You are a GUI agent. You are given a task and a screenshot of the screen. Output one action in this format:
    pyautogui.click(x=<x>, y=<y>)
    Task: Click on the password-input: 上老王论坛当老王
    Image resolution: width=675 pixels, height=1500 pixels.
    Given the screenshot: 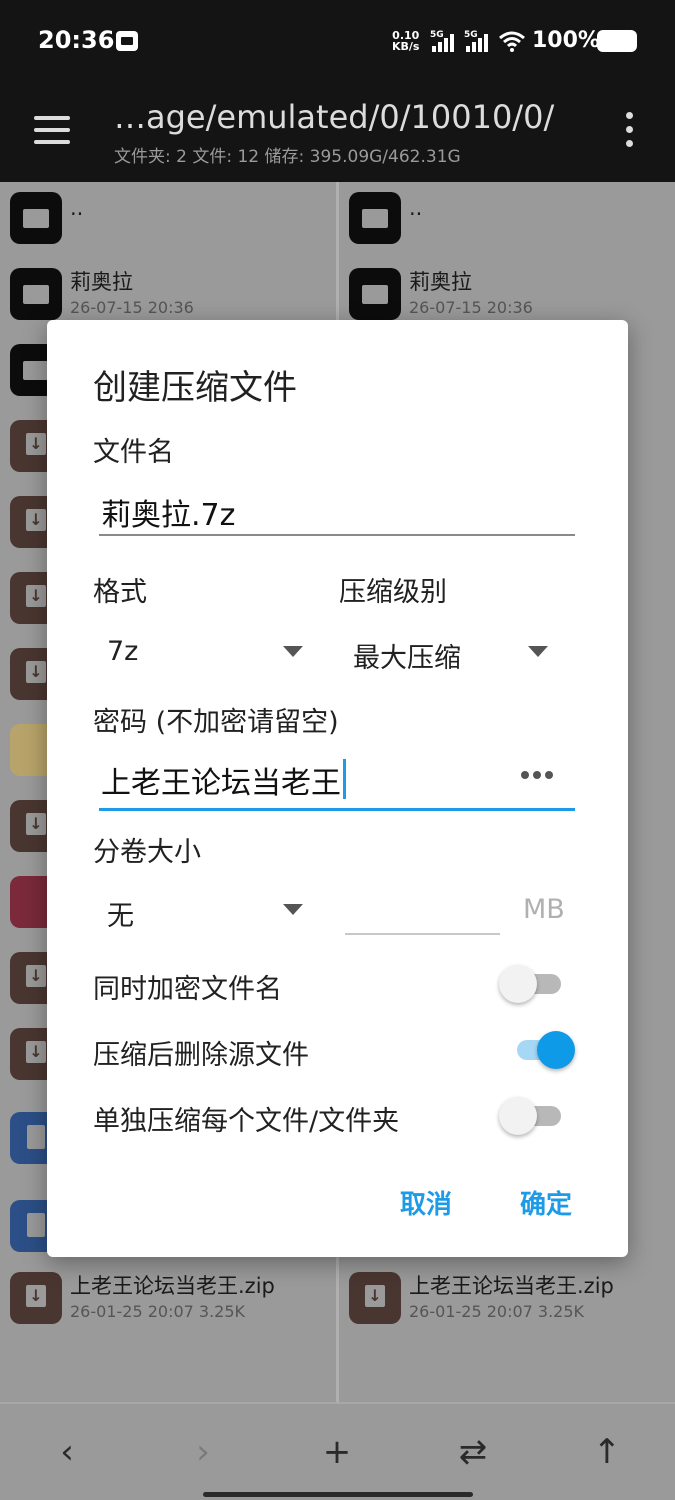 What is the action you would take?
    pyautogui.click(x=223, y=780)
    